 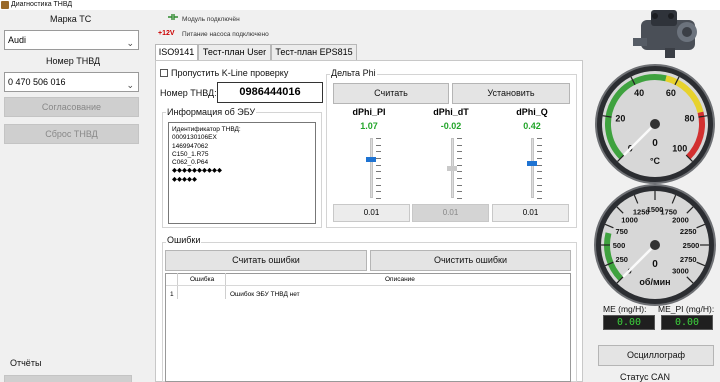 What do you see at coordinates (686, 309) in the screenshot?
I see `me-pi-label: ME_PI (mg/H):` at bounding box center [686, 309].